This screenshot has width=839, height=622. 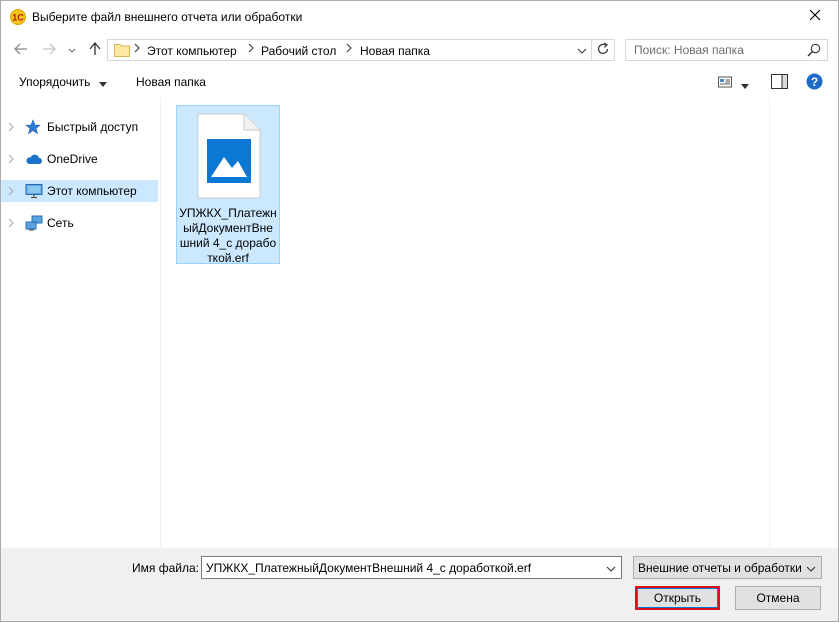 I want to click on search-box, so click(x=726, y=50).